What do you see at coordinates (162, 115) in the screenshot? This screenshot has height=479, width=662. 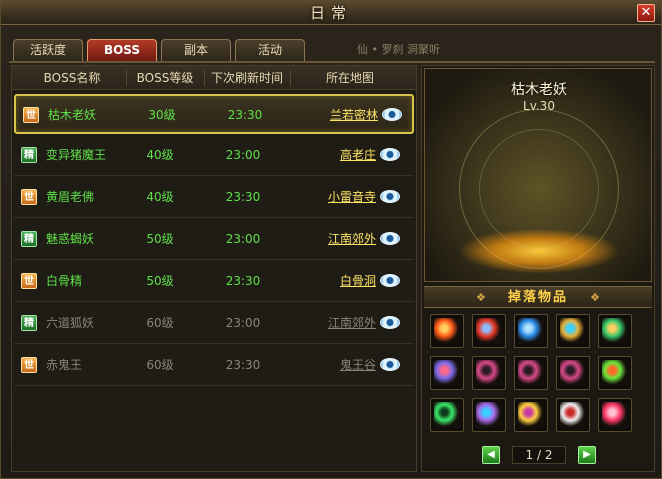 I see `boss-level-cell: 30级` at bounding box center [162, 115].